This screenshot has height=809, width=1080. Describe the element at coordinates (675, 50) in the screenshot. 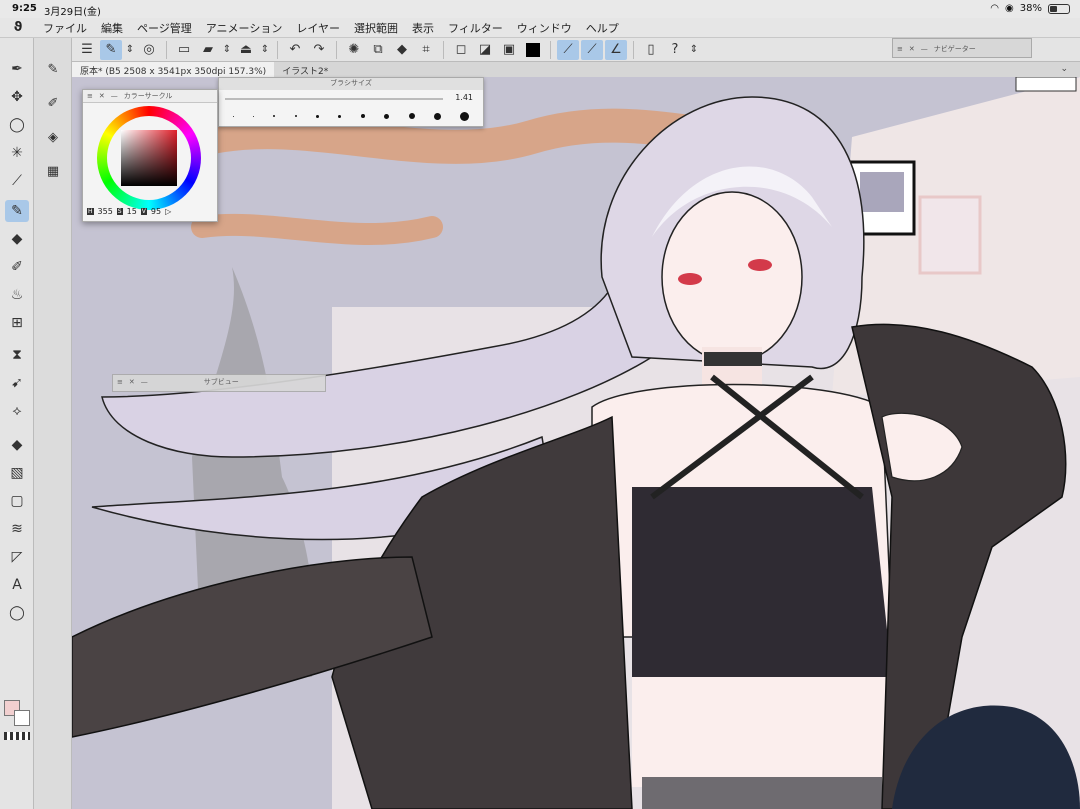

I see `help-icon: ?` at that location.